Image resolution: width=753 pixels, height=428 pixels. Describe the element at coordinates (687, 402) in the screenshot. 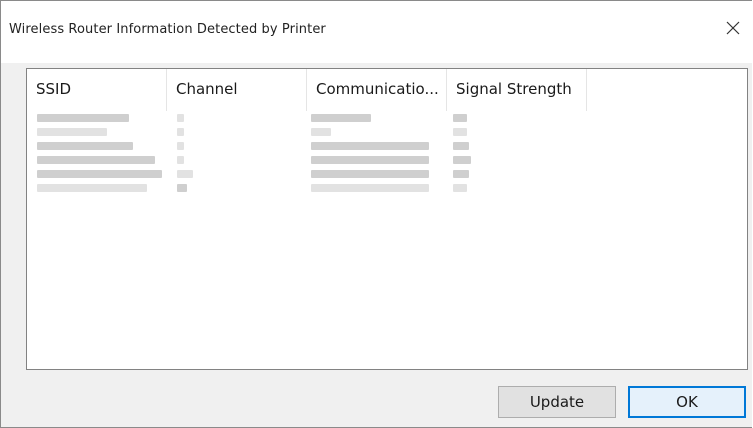

I see `ok-button: OK` at that location.